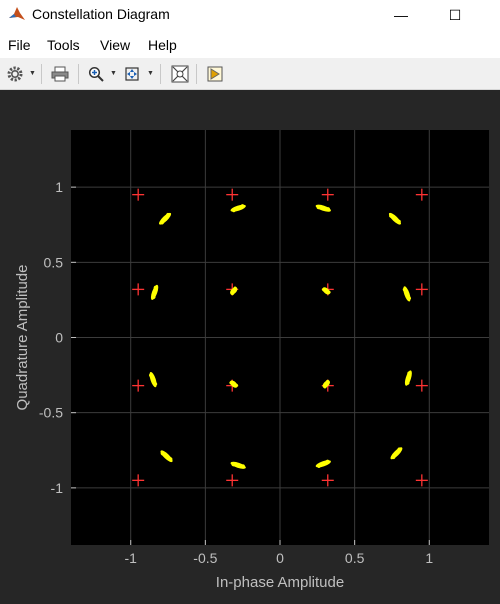  I want to click on autoscale-icon, so click(180, 74).